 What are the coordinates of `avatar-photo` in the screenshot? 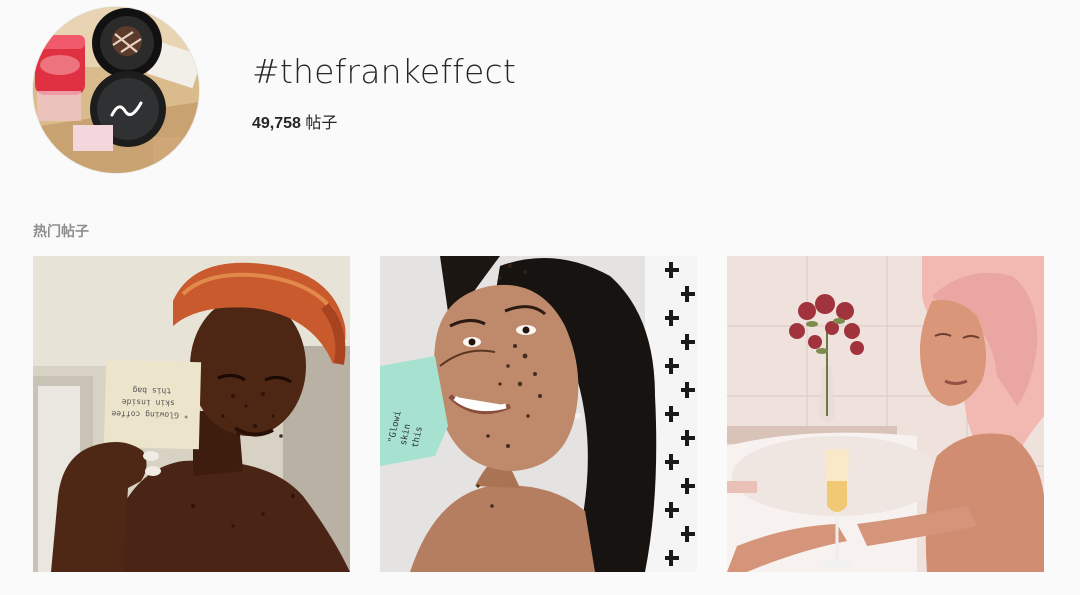 It's located at (116, 90).